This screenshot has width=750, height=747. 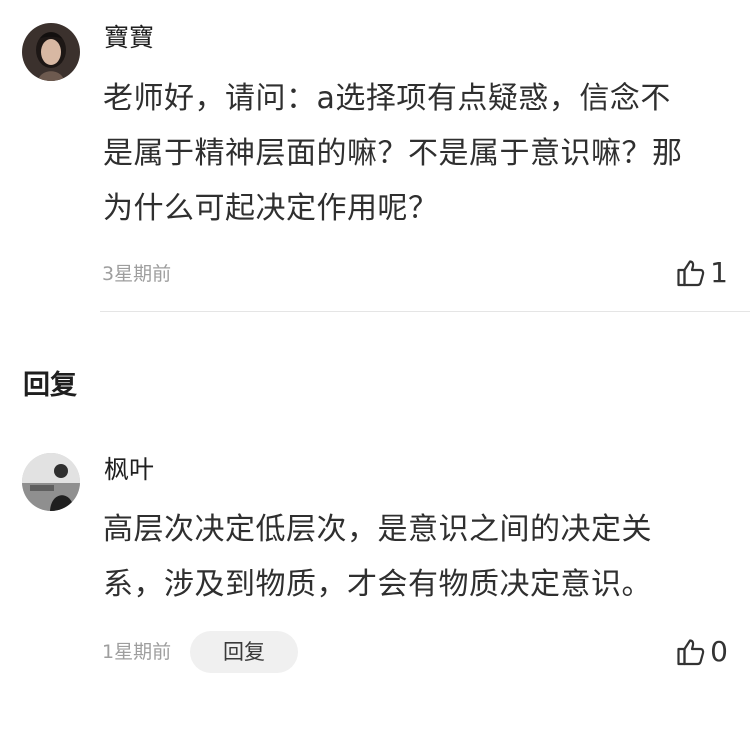 What do you see at coordinates (129, 470) in the screenshot?
I see `reply-username: 枫叶` at bounding box center [129, 470].